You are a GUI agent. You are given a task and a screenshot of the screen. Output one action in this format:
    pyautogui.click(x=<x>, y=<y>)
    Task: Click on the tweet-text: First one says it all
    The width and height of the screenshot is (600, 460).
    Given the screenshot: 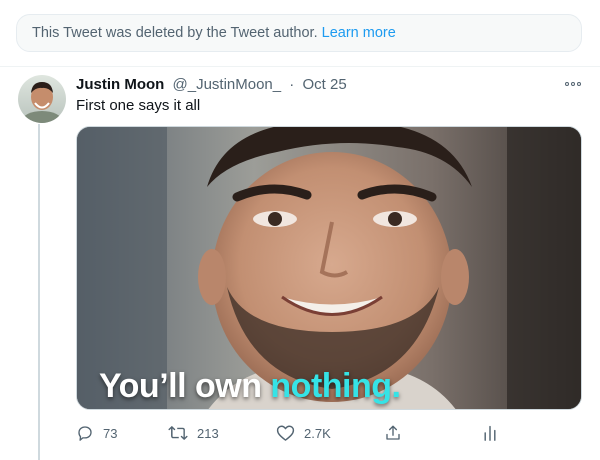 What is the action you would take?
    pyautogui.click(x=138, y=105)
    